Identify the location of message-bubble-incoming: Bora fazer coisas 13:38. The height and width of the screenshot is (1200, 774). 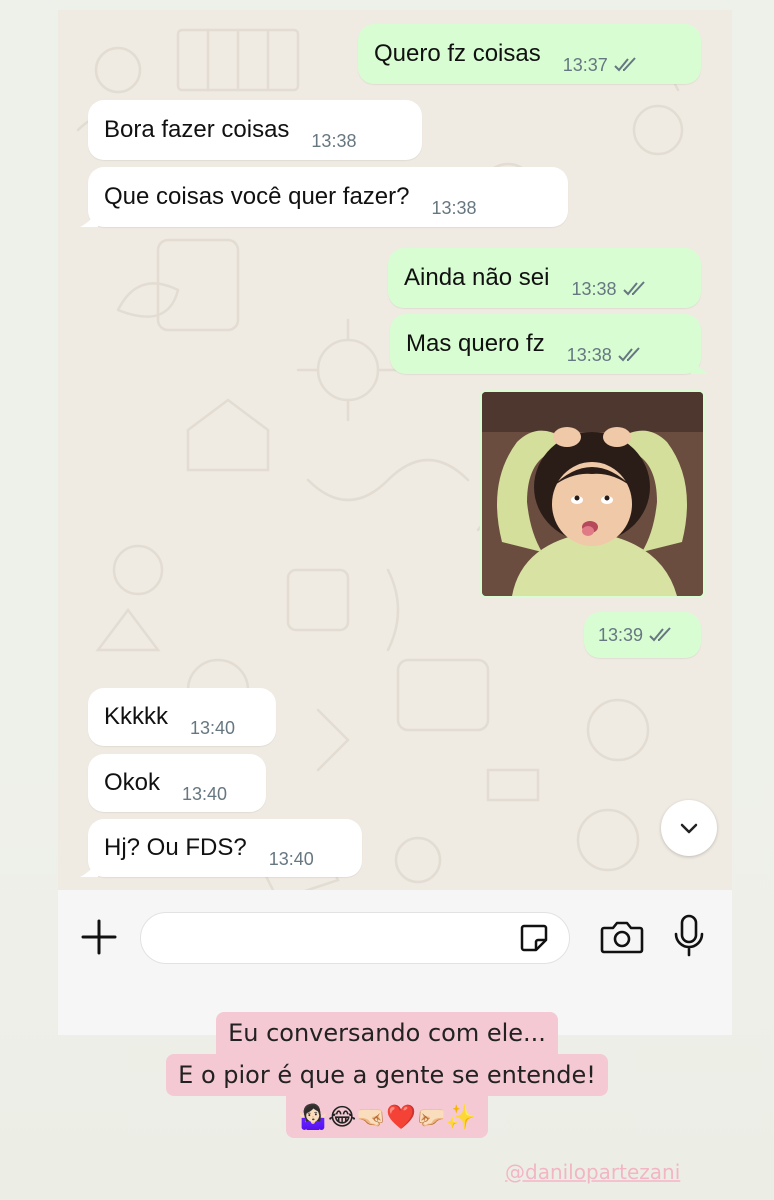
(255, 130).